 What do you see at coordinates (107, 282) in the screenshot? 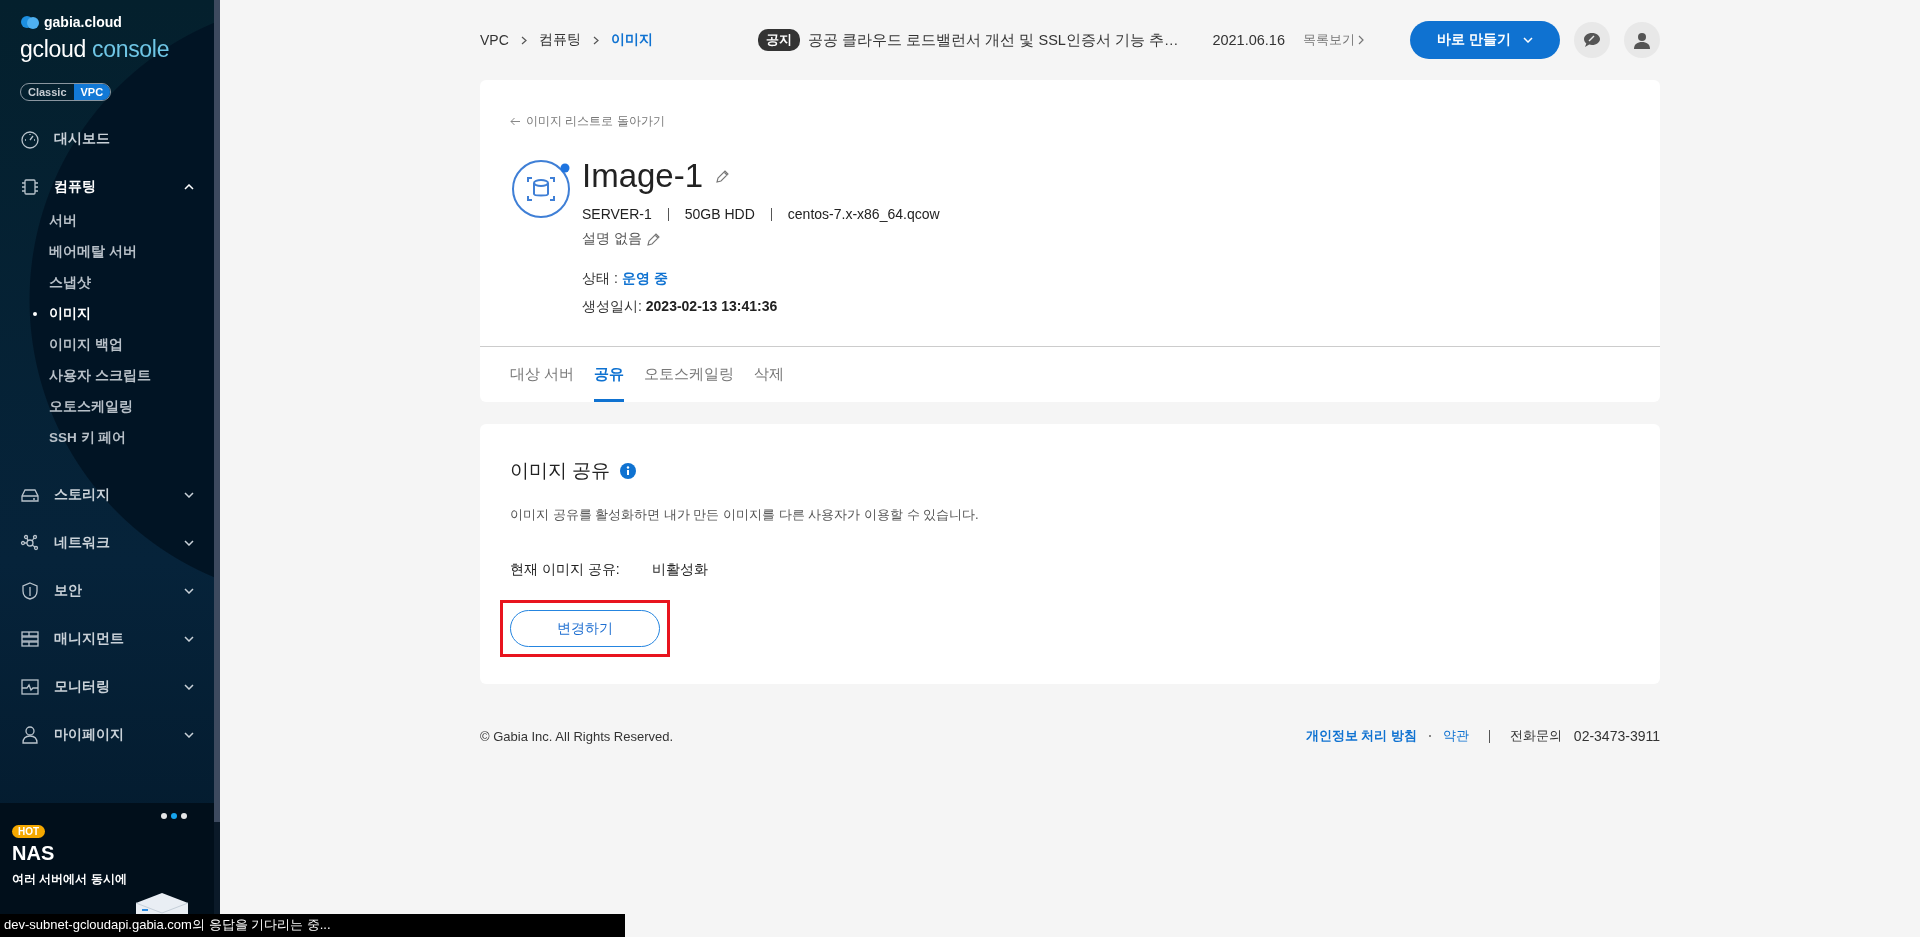
I see `nav-subitem: 스냅샷` at bounding box center [107, 282].